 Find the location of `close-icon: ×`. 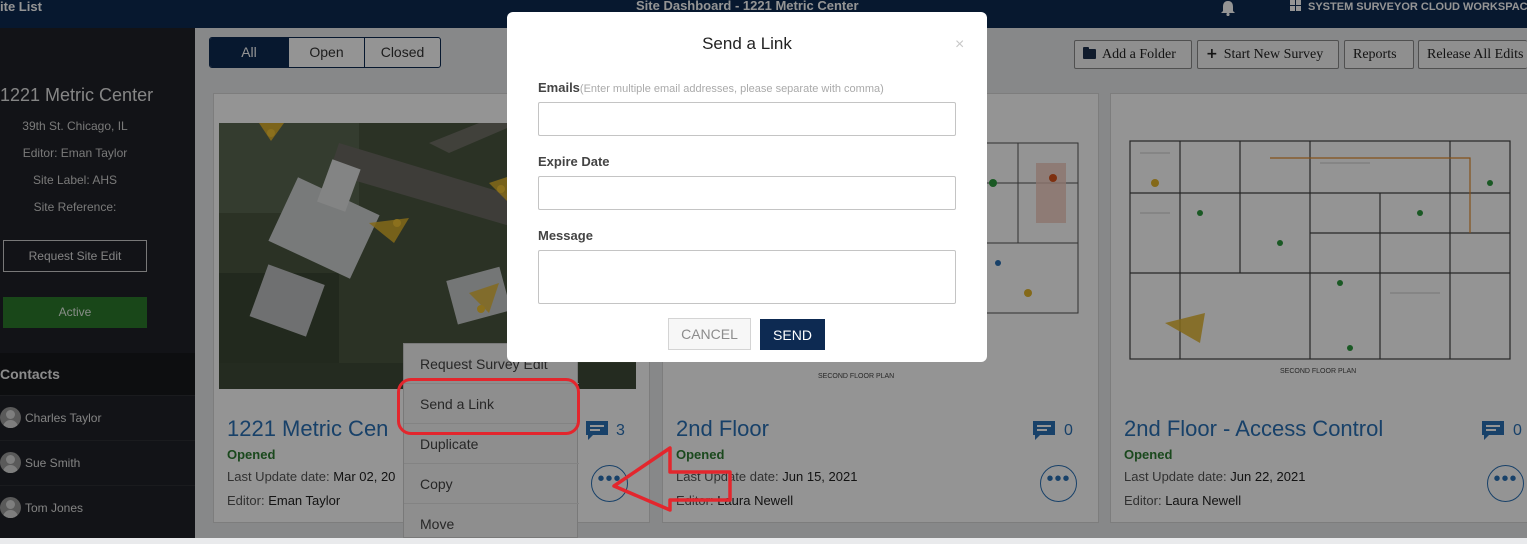

close-icon: × is located at coordinates (959, 45).